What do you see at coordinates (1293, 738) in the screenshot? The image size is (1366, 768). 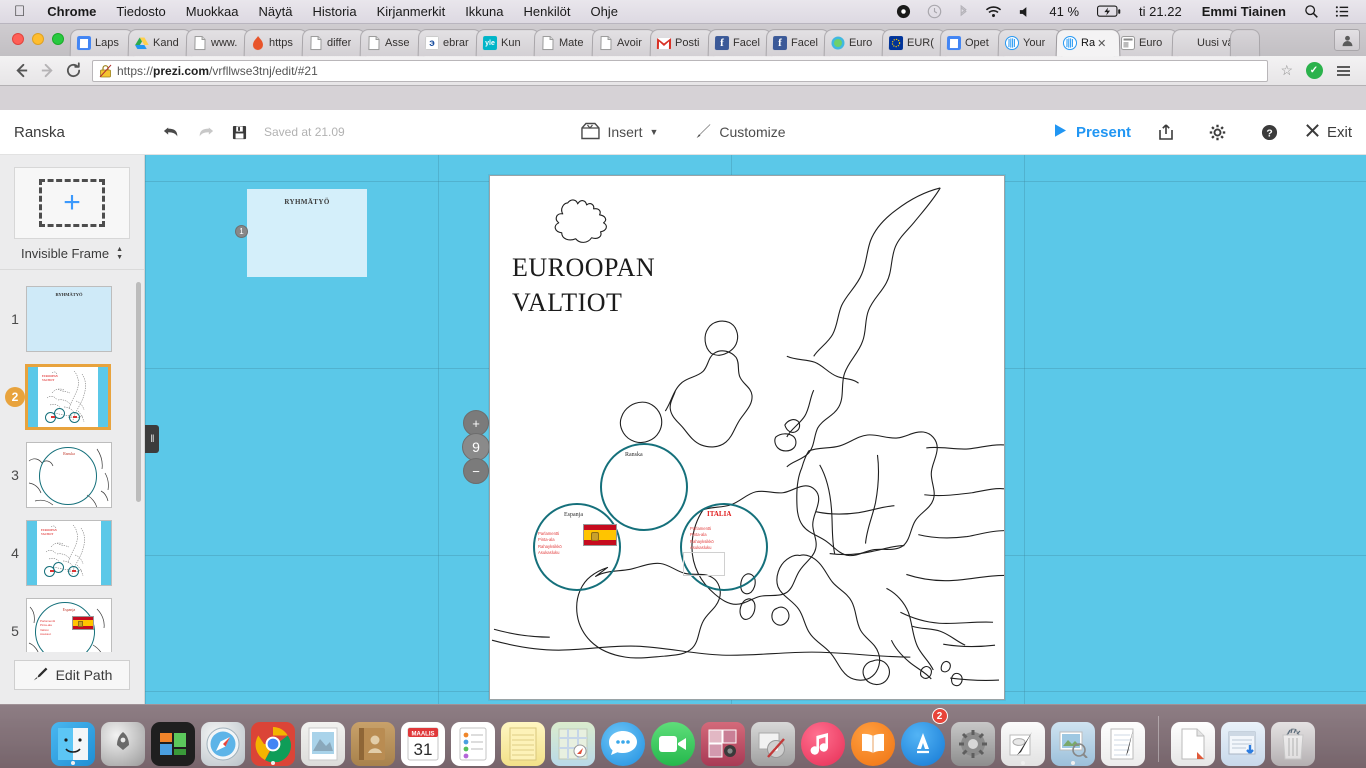 I see `dock-item-trash` at bounding box center [1293, 738].